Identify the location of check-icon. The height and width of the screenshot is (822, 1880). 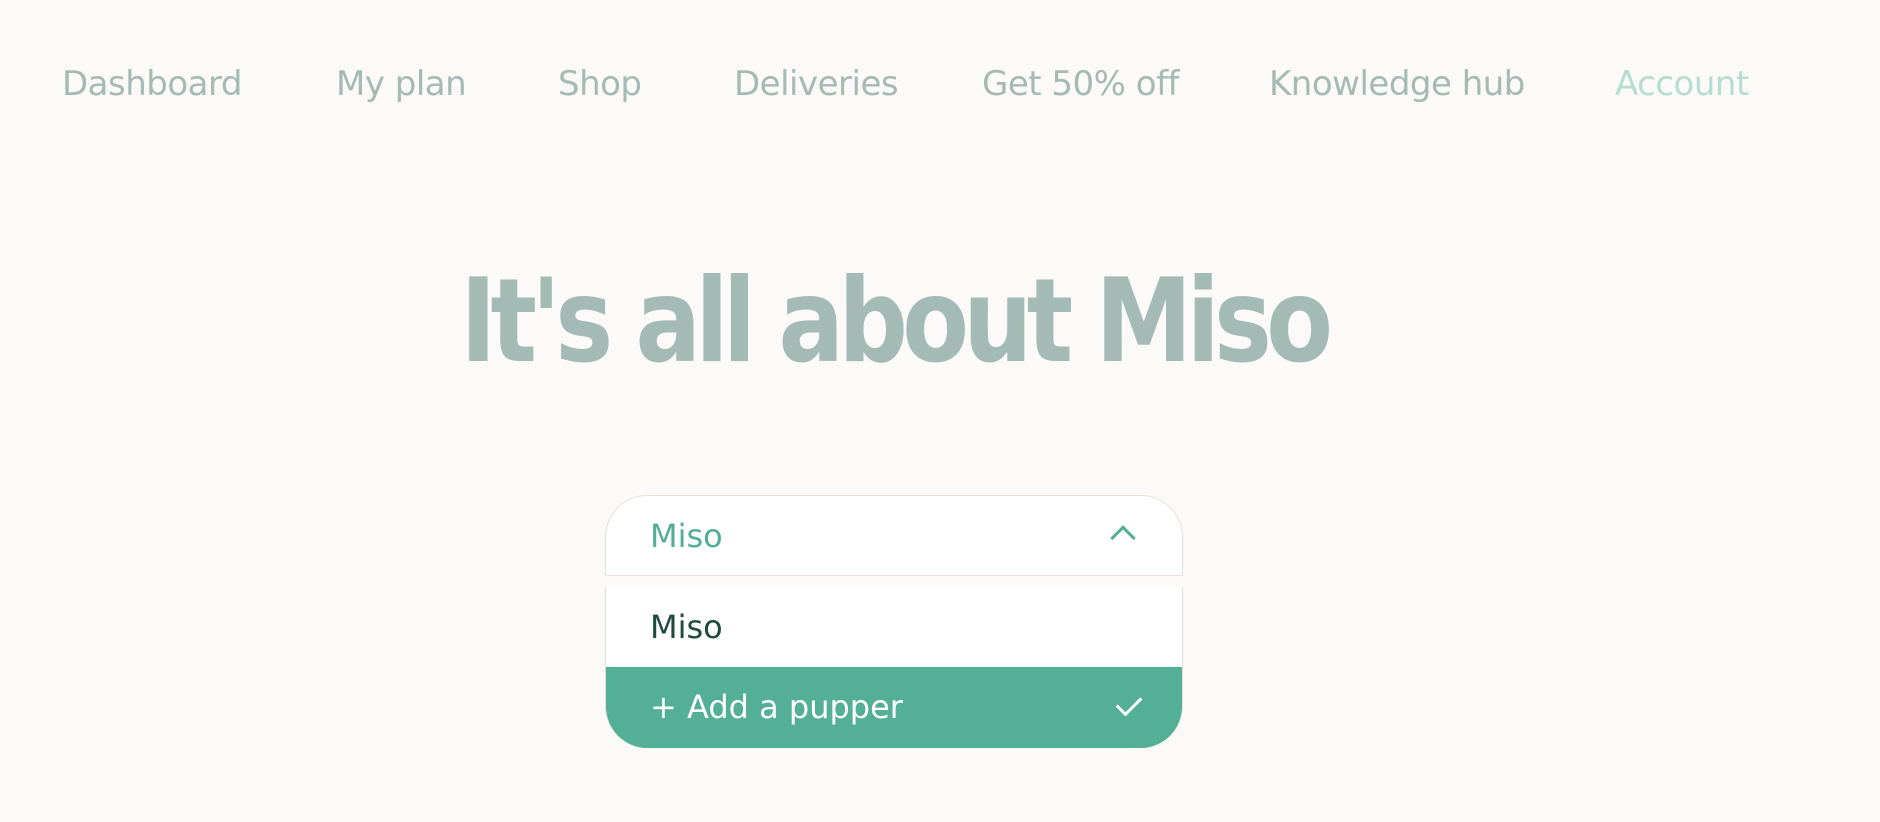
(1129, 703).